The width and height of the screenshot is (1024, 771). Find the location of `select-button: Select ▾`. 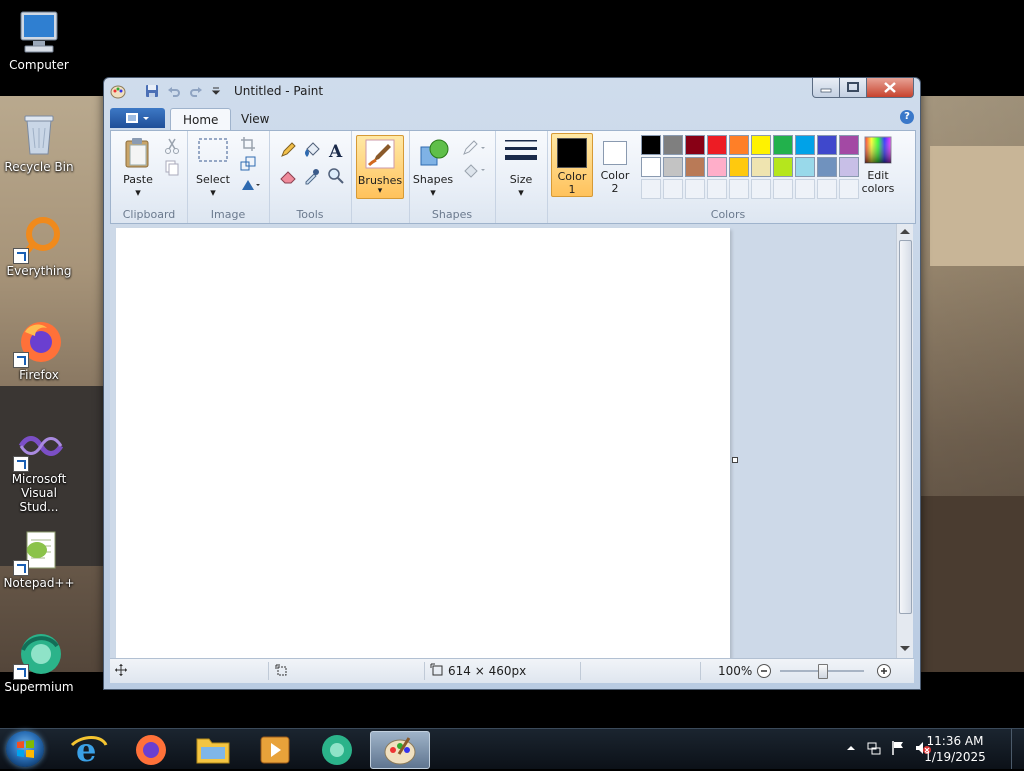

select-button: Select ▾ is located at coordinates (213, 186).